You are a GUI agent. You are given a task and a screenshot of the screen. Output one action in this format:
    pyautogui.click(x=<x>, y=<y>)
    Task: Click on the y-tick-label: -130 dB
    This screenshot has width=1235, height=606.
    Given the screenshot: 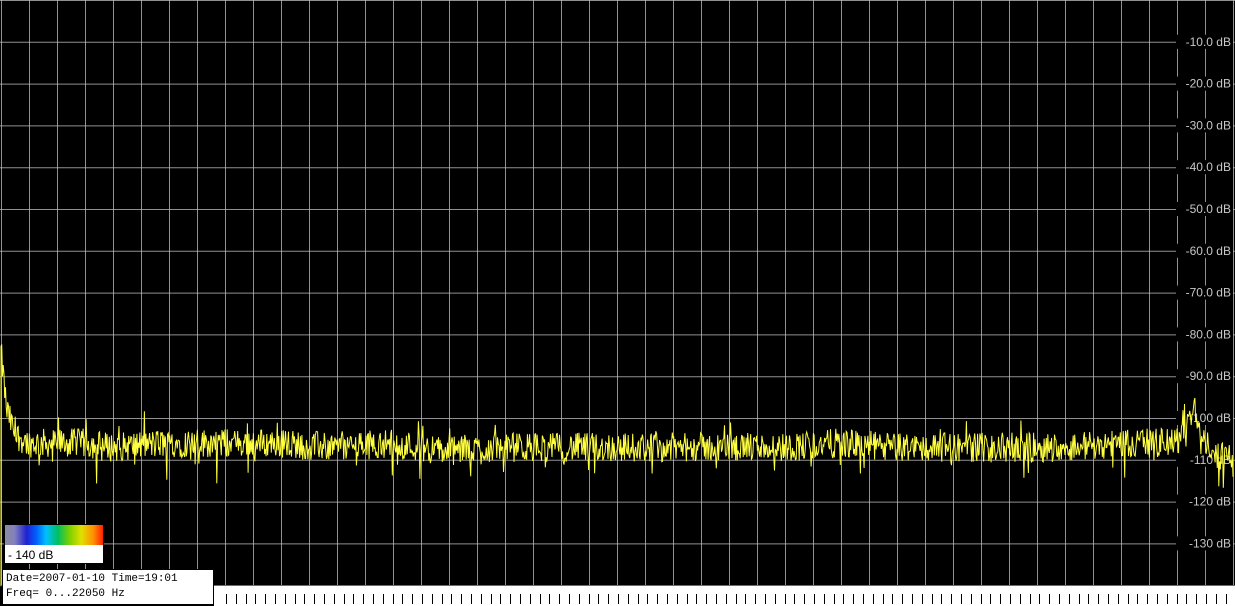 What is the action you would take?
    pyautogui.click(x=1210, y=543)
    